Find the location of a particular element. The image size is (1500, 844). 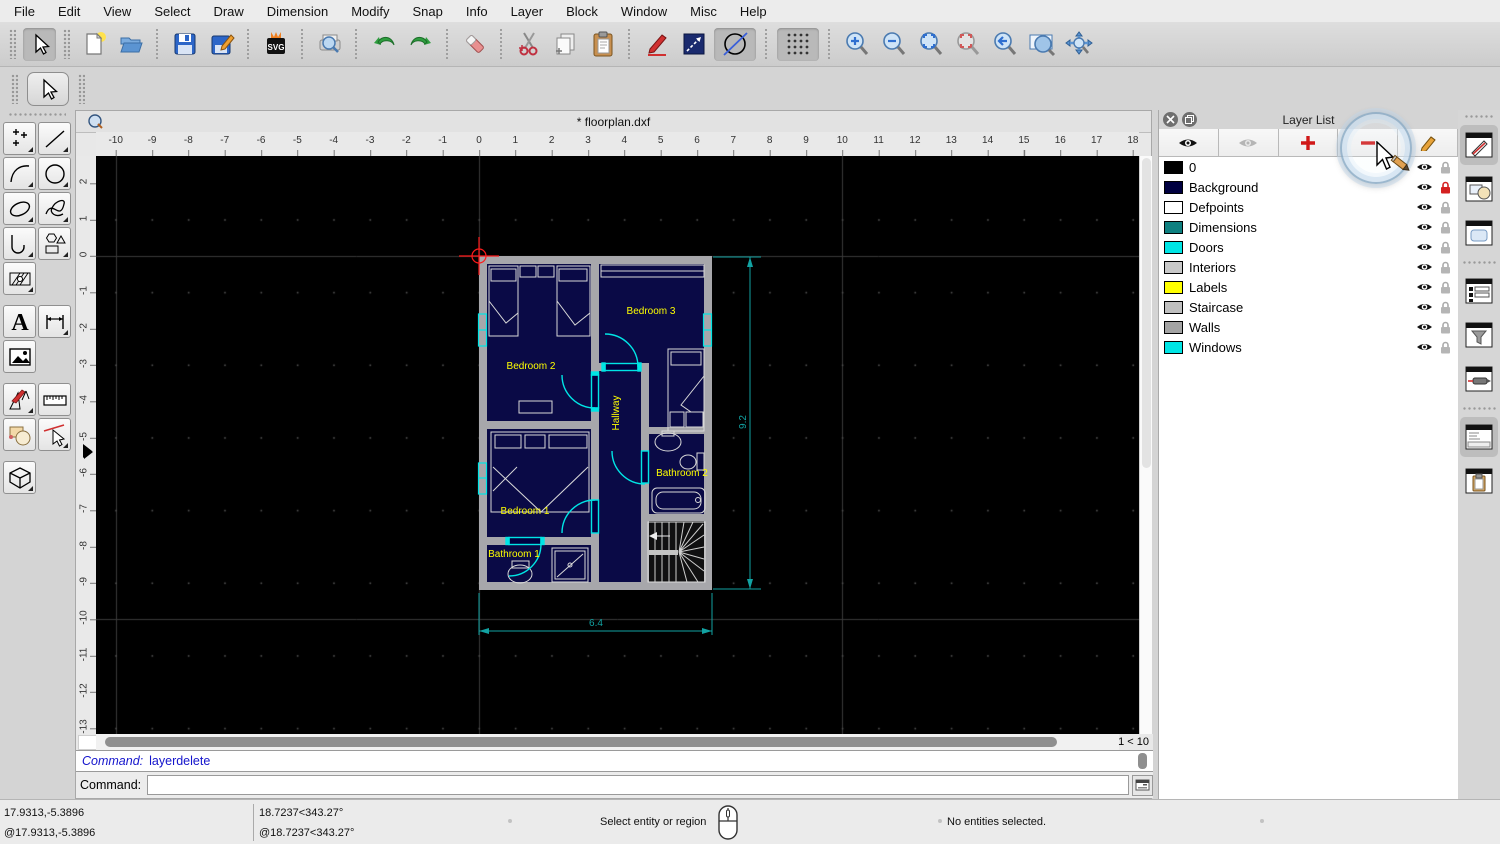

vertical-scrollbar is located at coordinates (1145, 445).